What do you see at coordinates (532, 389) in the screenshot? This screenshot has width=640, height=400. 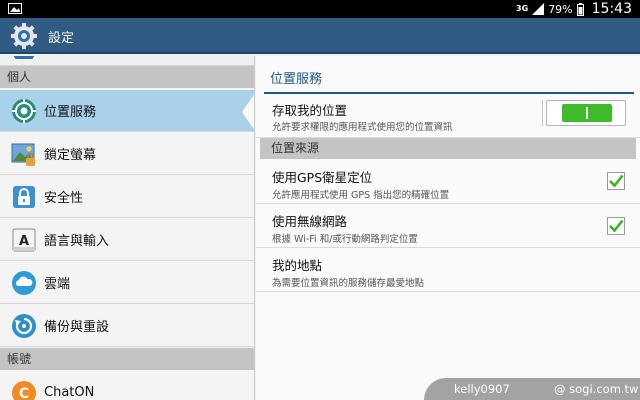 I see `watermark: kelly0907 @ sogi.com.tw` at bounding box center [532, 389].